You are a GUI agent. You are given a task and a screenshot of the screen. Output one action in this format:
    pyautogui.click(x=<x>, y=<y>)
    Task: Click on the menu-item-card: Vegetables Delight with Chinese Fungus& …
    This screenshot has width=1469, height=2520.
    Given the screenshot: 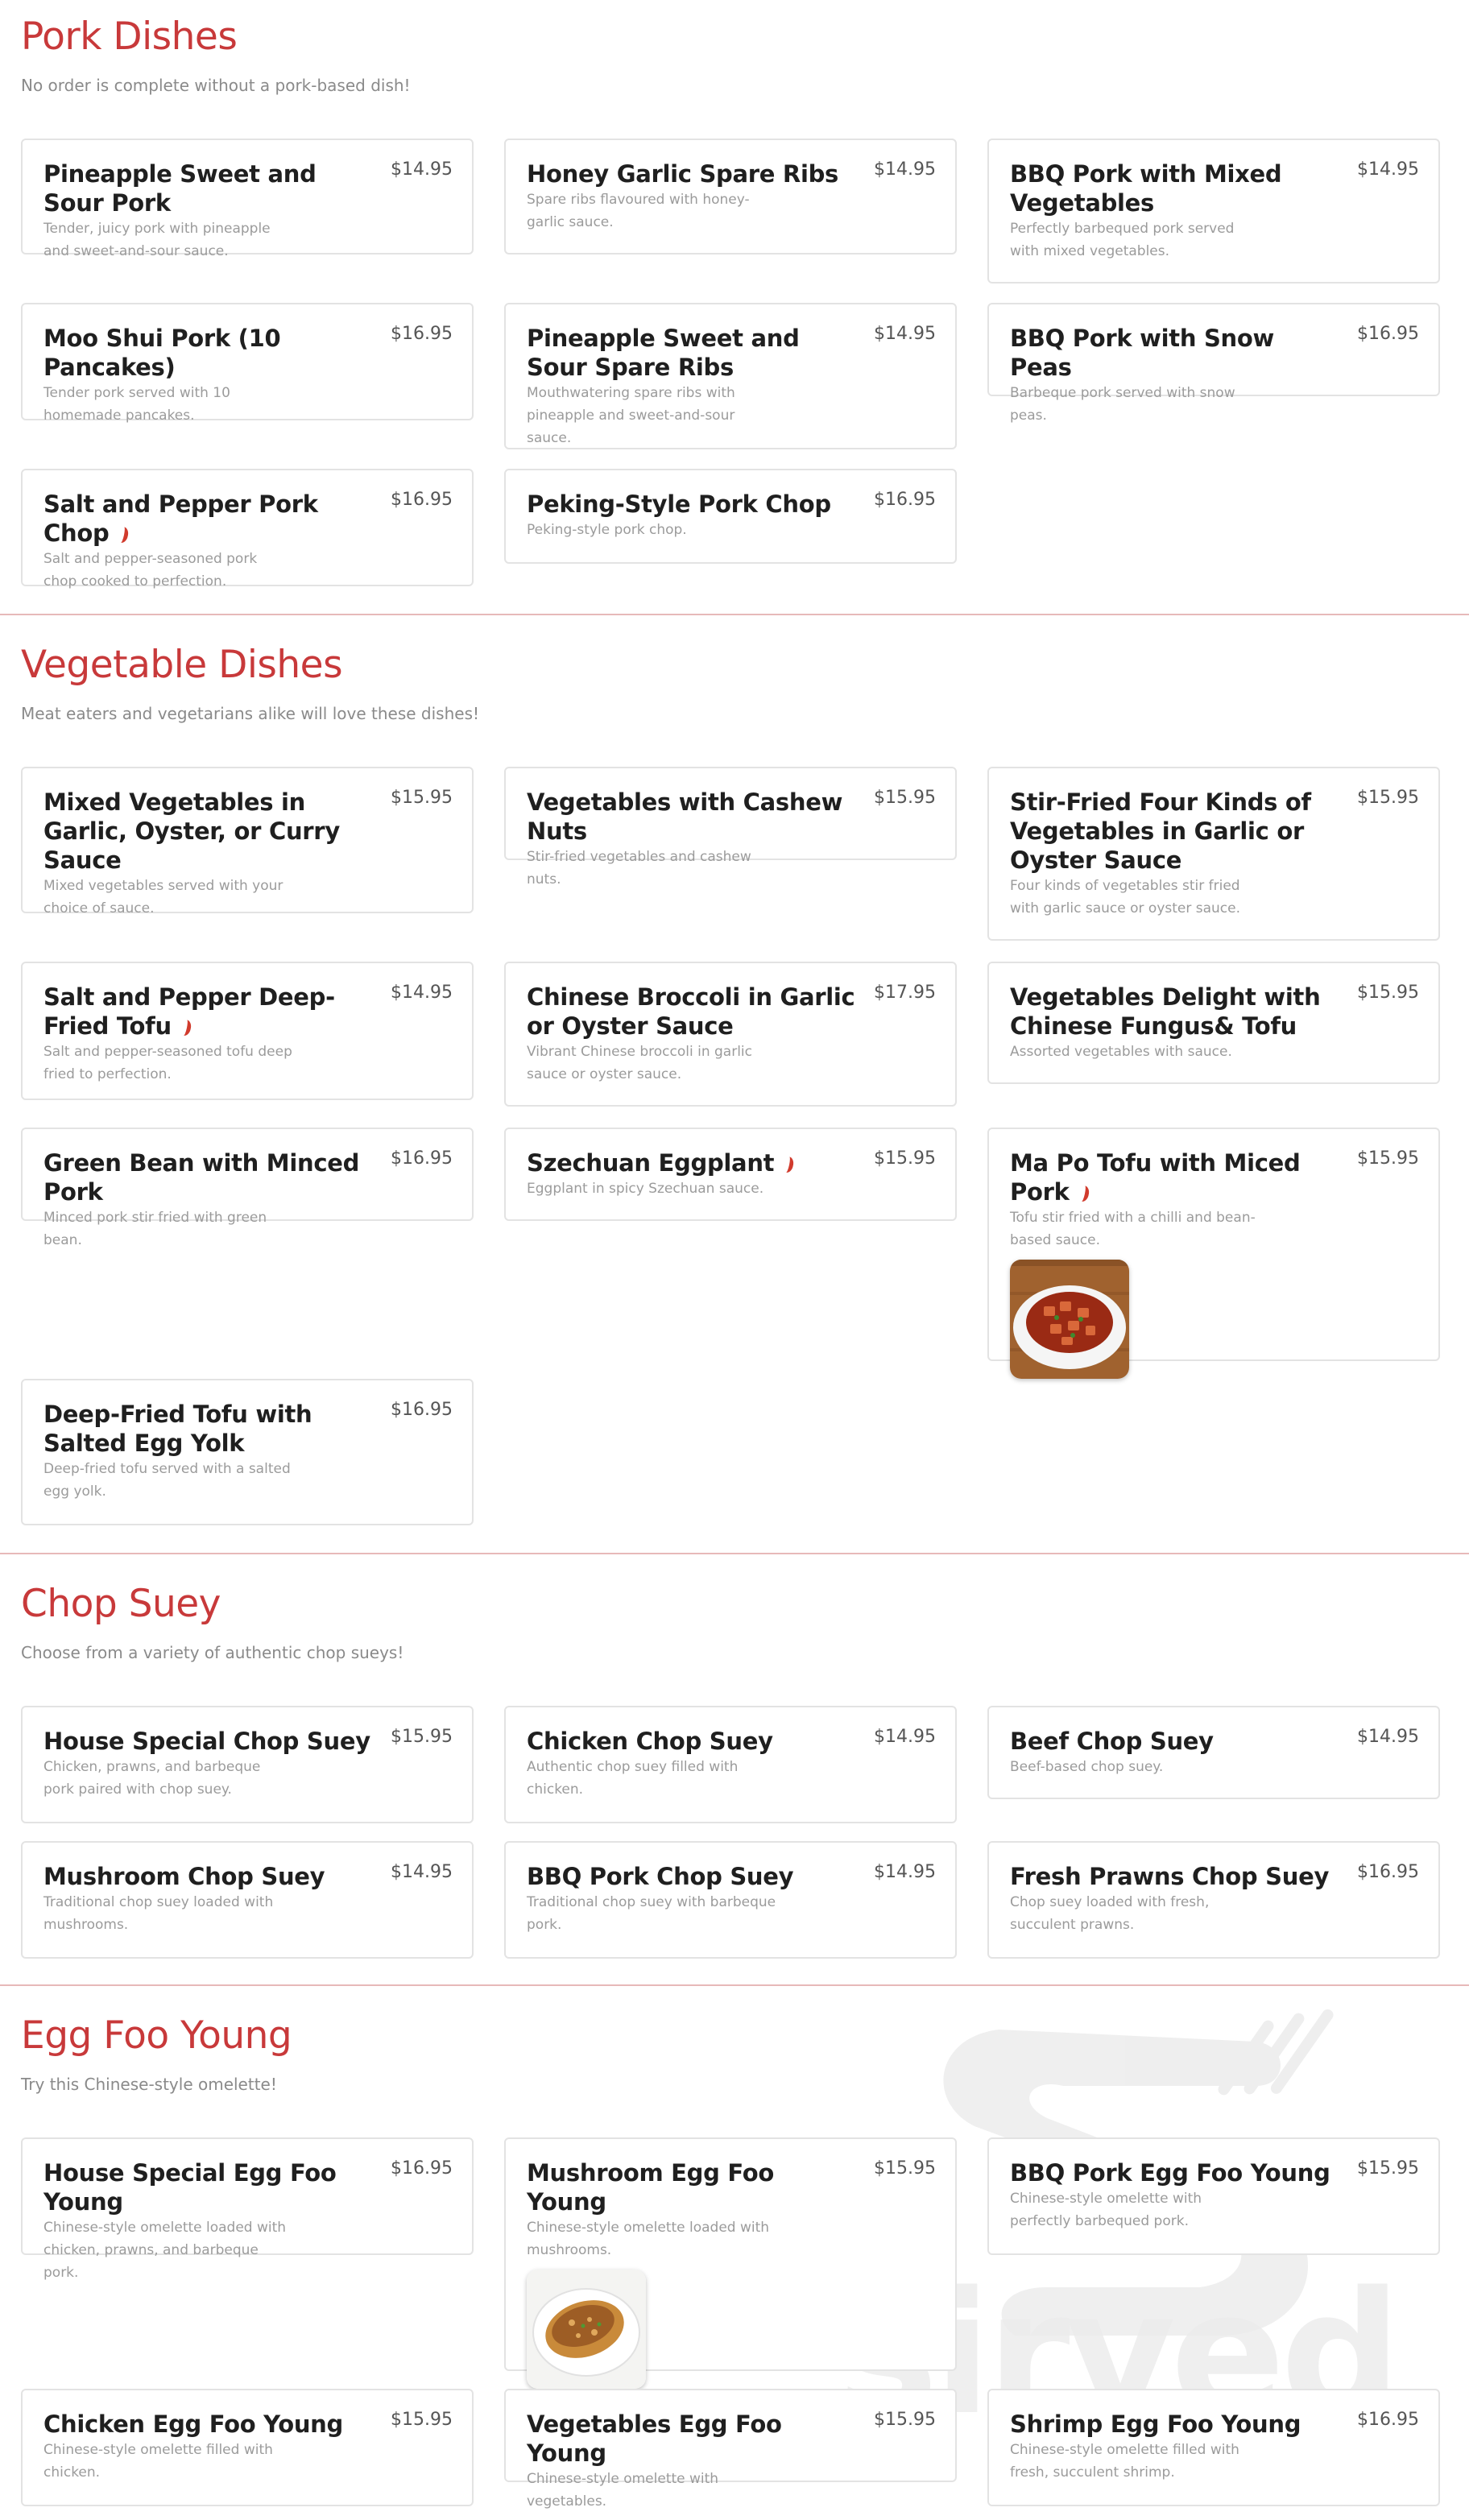 What is the action you would take?
    pyautogui.click(x=1214, y=1023)
    